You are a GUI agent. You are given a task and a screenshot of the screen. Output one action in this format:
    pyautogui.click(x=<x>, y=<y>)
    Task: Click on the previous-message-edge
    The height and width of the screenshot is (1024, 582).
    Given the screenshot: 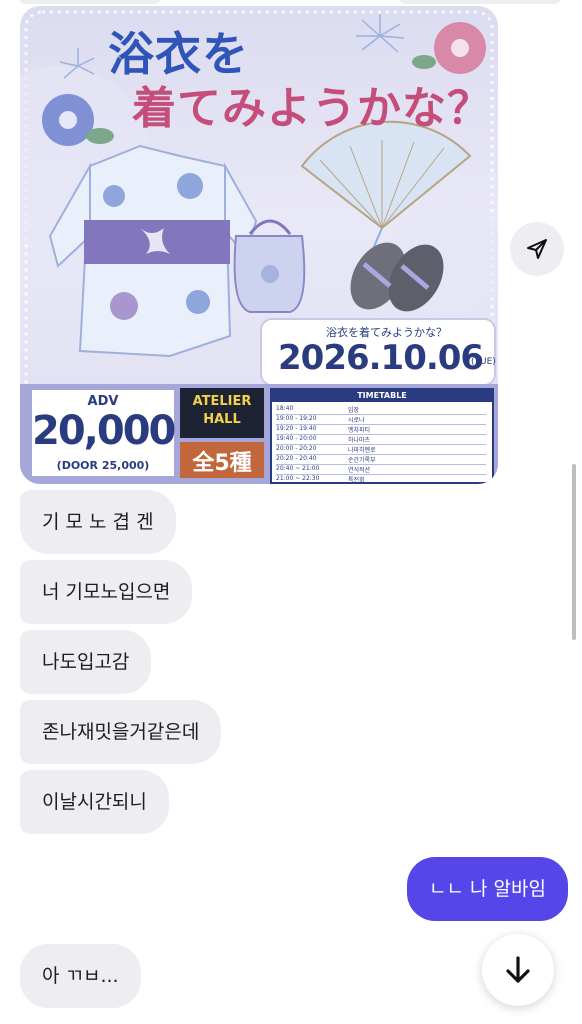 What is the action you would take?
    pyautogui.click(x=291, y=2)
    